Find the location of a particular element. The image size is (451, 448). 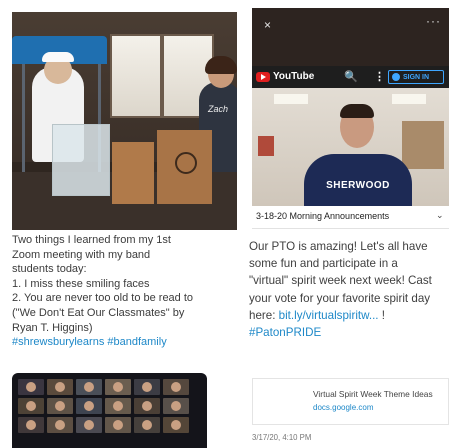

youtube-video-embed: SHERWOOD YouTube 🔍 ⋮ SIGN IN is located at coordinates (350, 136).